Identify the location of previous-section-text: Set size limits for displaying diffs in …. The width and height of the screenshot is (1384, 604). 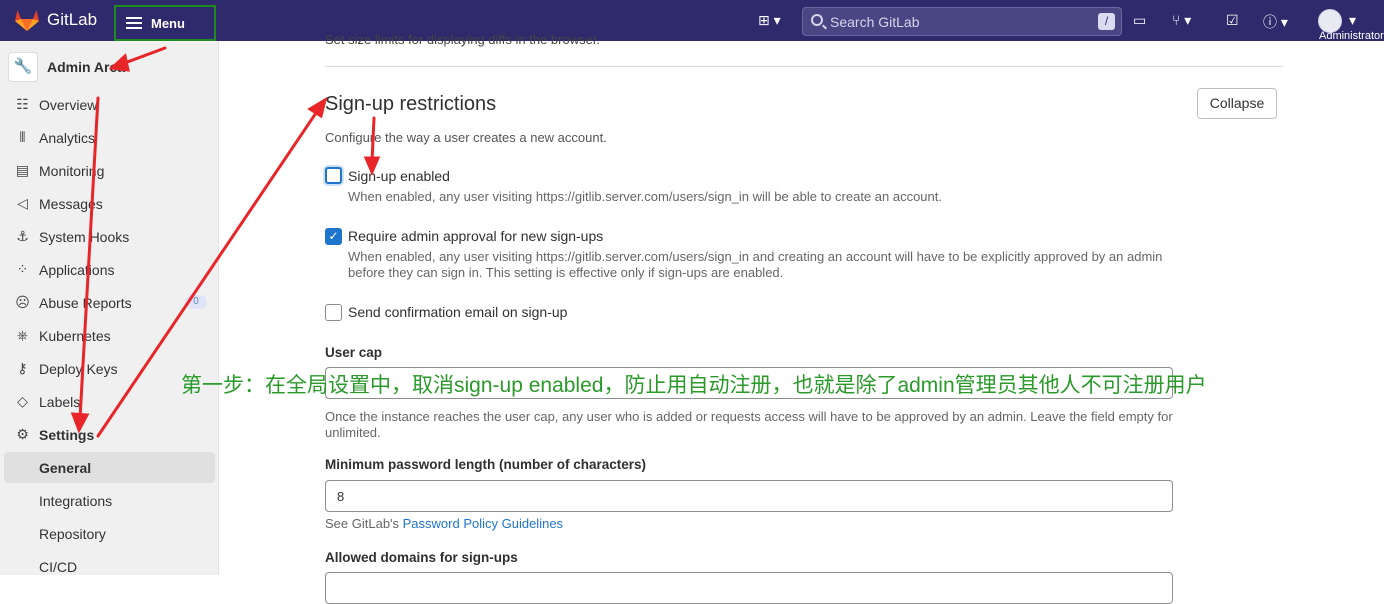
(463, 39).